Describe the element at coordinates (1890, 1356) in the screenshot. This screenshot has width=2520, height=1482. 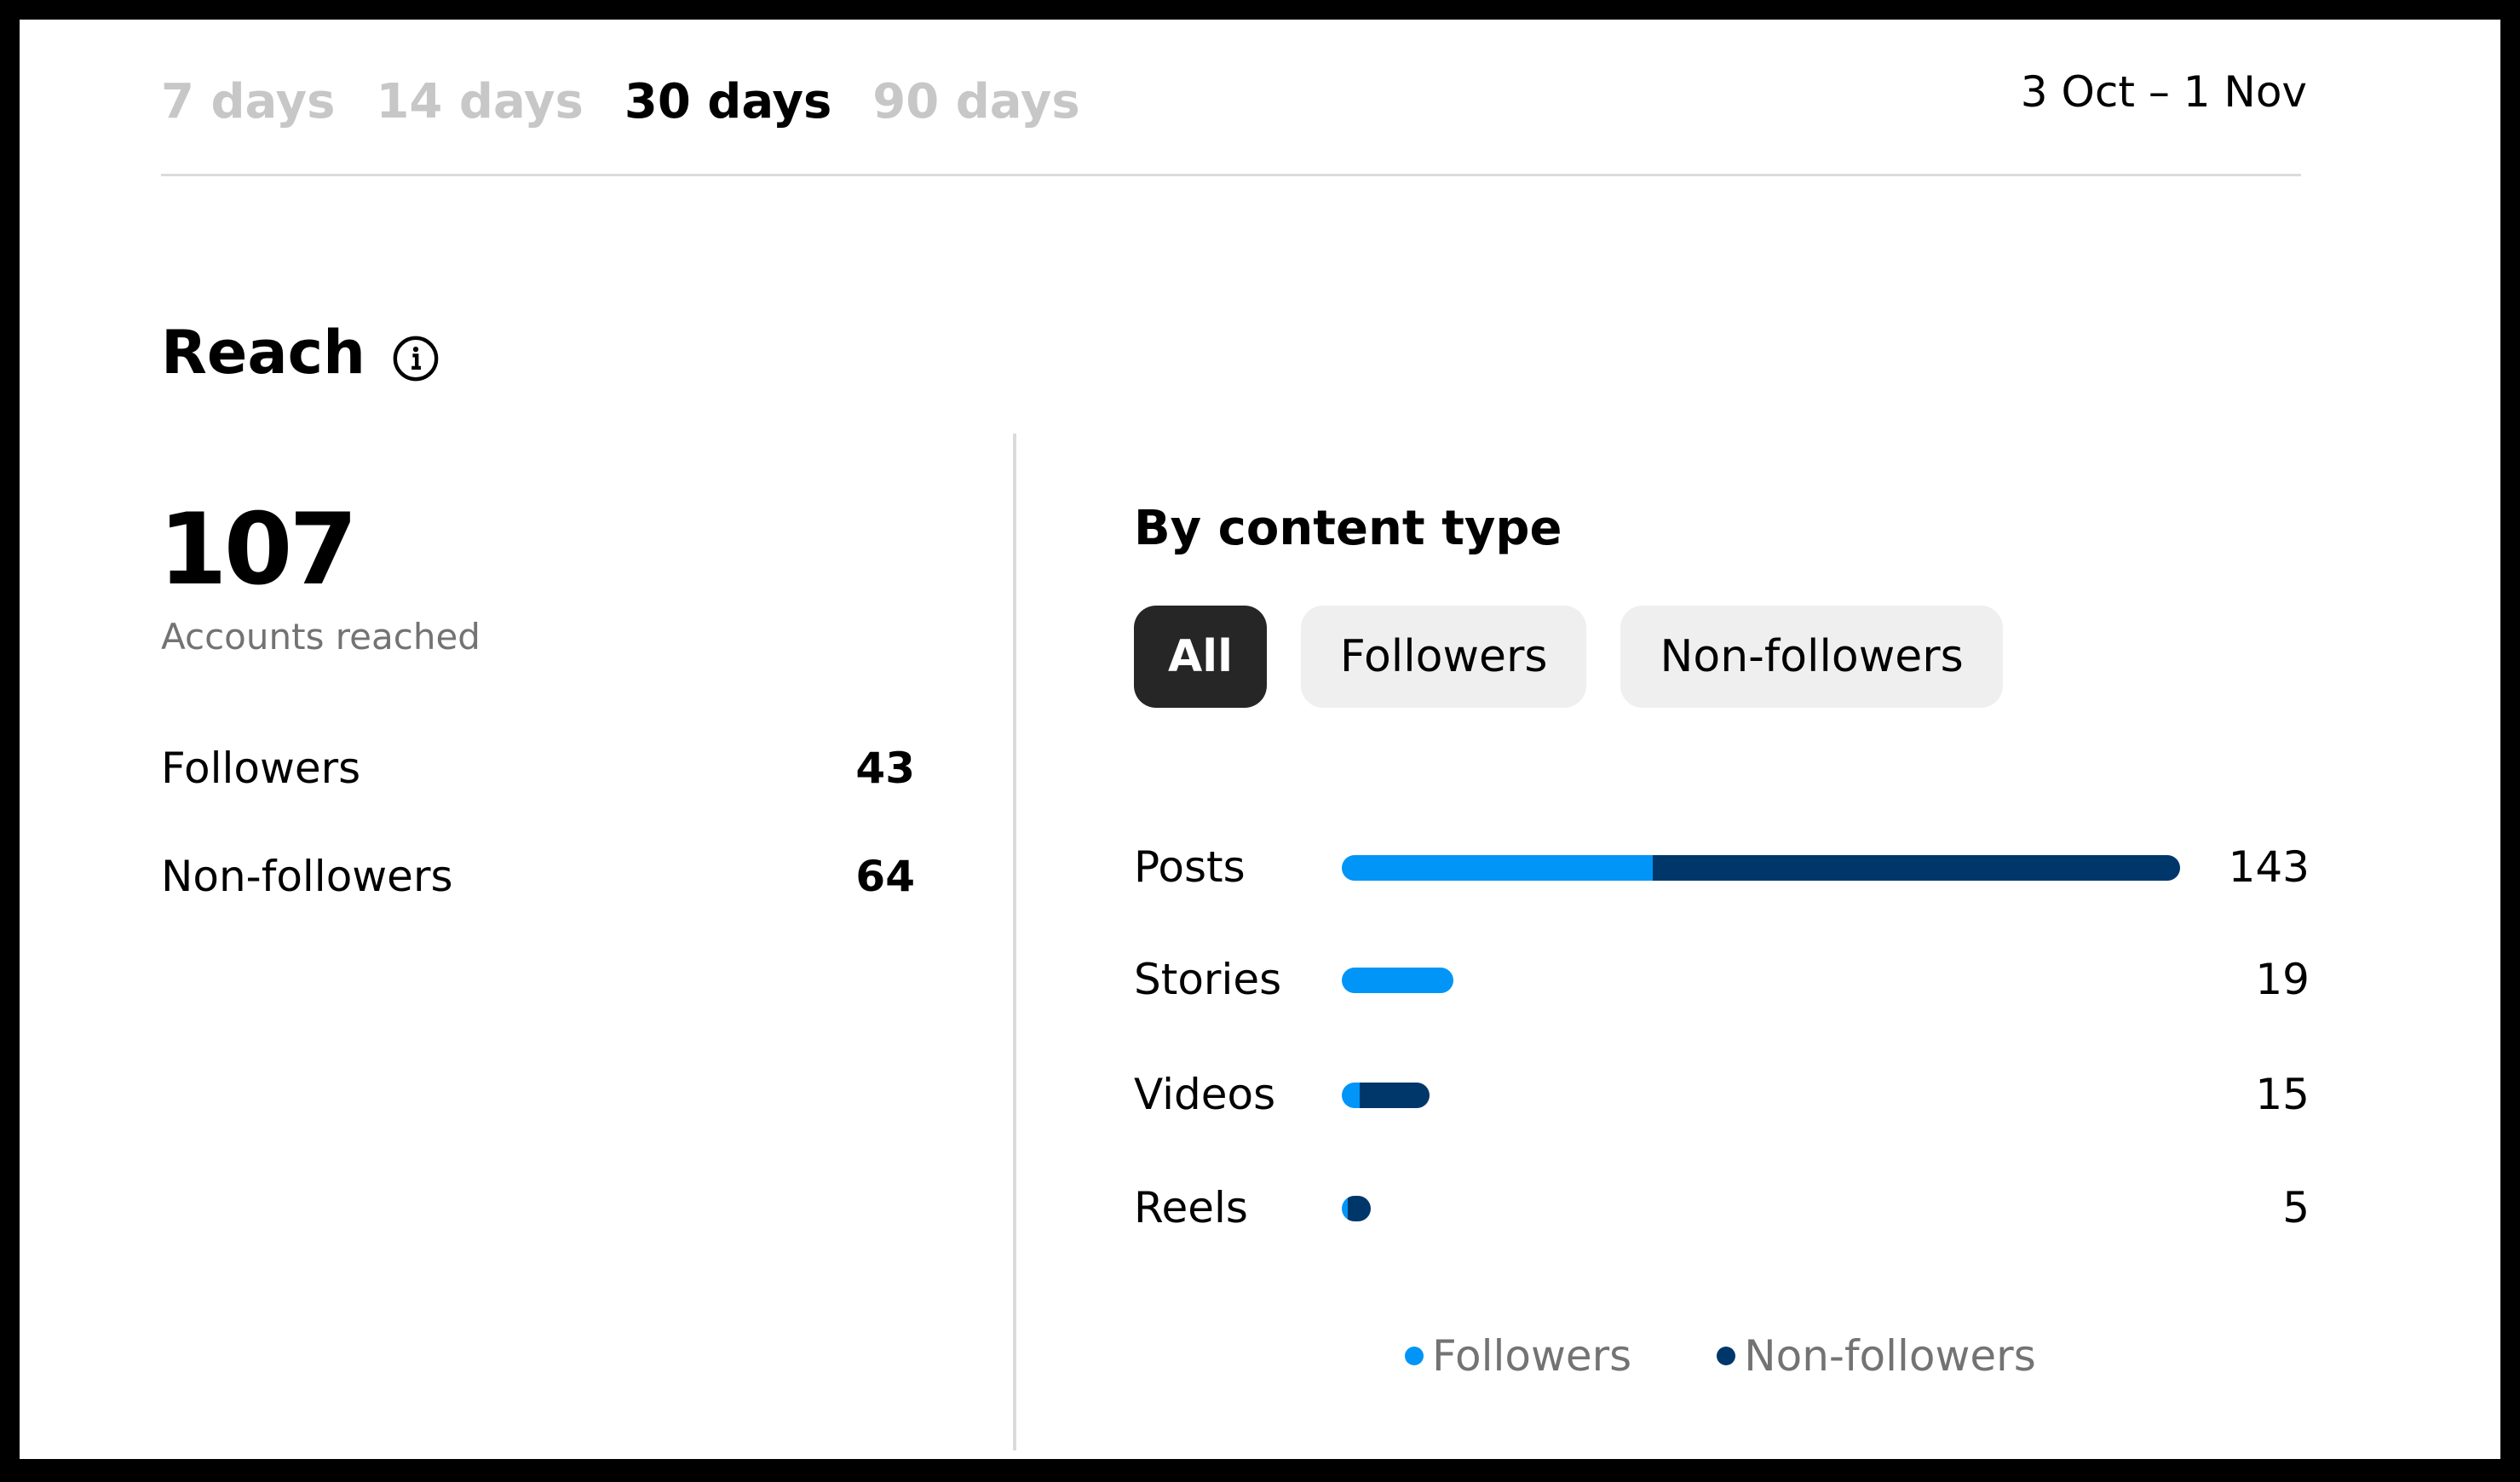
I see `legend-non-followers-label: Non-followers` at that location.